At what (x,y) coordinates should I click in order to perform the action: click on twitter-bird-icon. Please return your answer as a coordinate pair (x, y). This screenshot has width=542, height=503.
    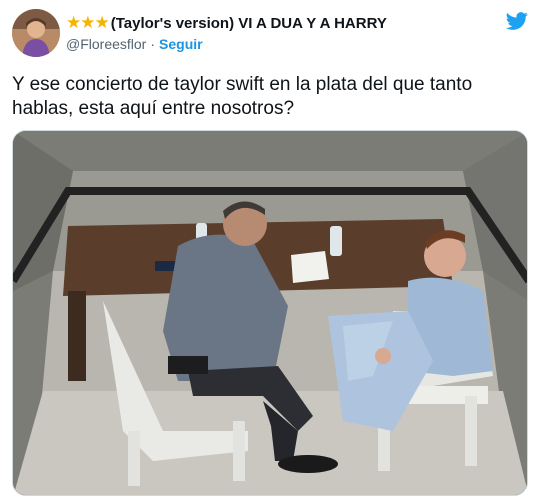
    Looking at the image, I should click on (517, 21).